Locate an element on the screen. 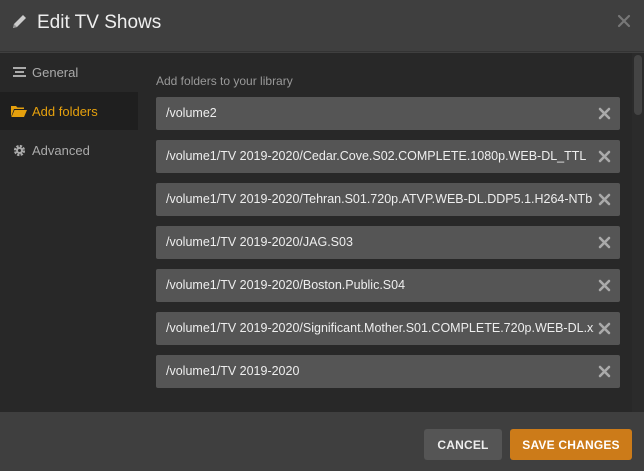 This screenshot has width=644, height=471. save-changes-button: SAVE CHANGES is located at coordinates (571, 444).